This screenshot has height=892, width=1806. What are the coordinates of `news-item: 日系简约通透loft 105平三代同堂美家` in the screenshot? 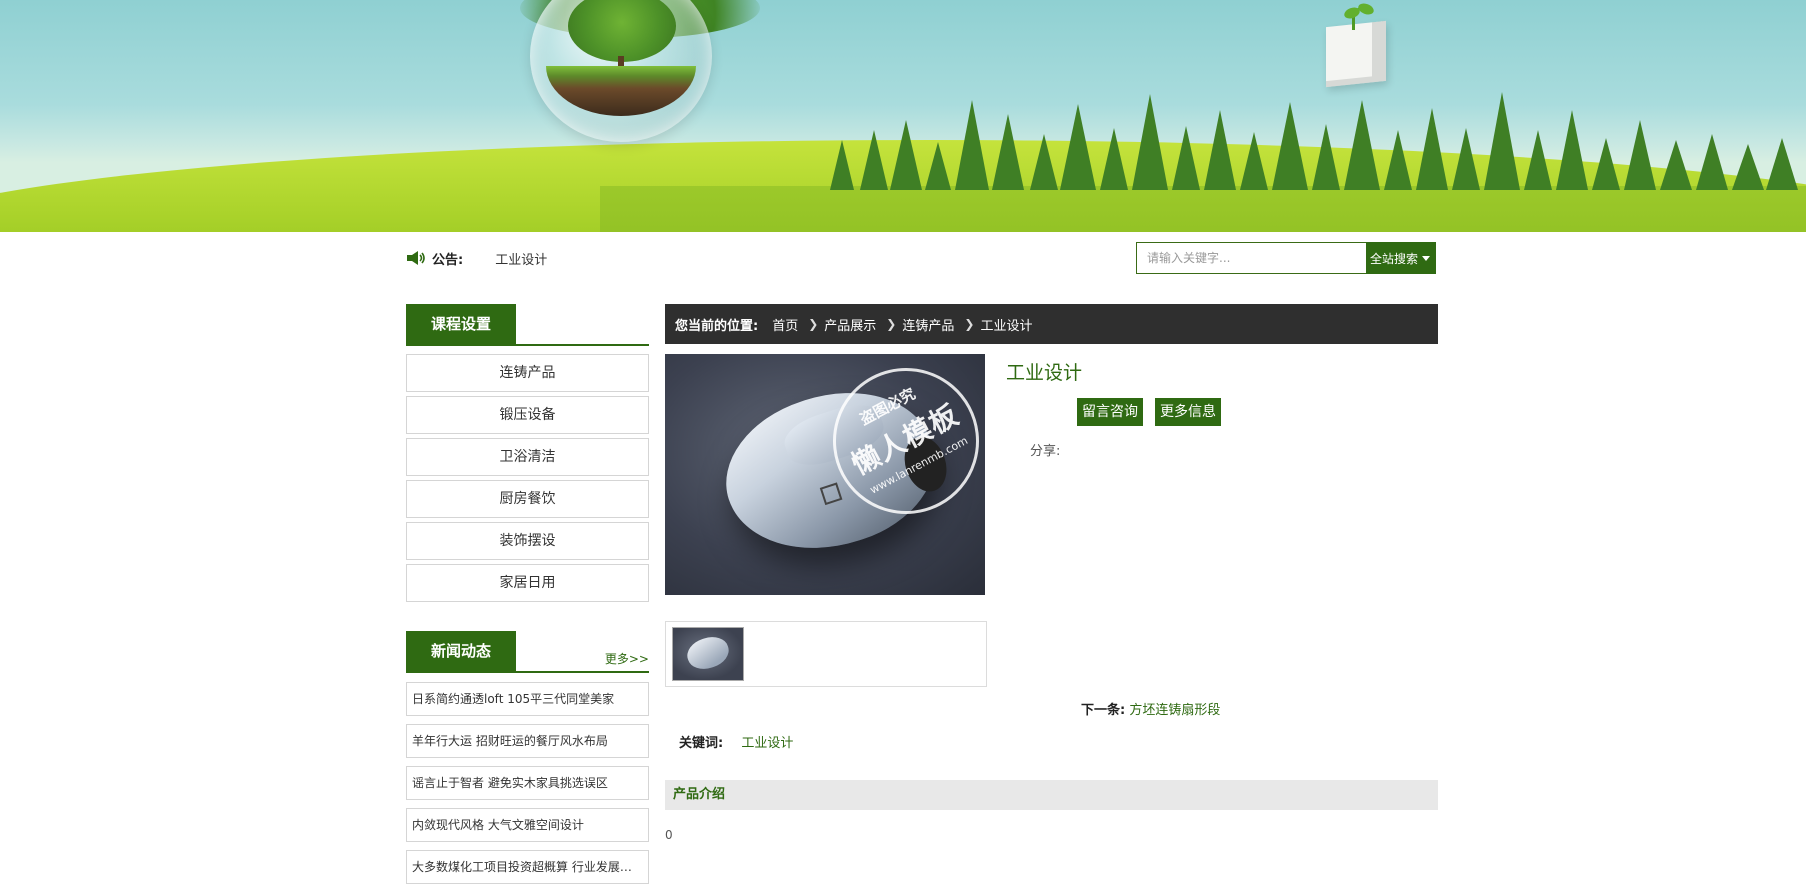 It's located at (527, 699).